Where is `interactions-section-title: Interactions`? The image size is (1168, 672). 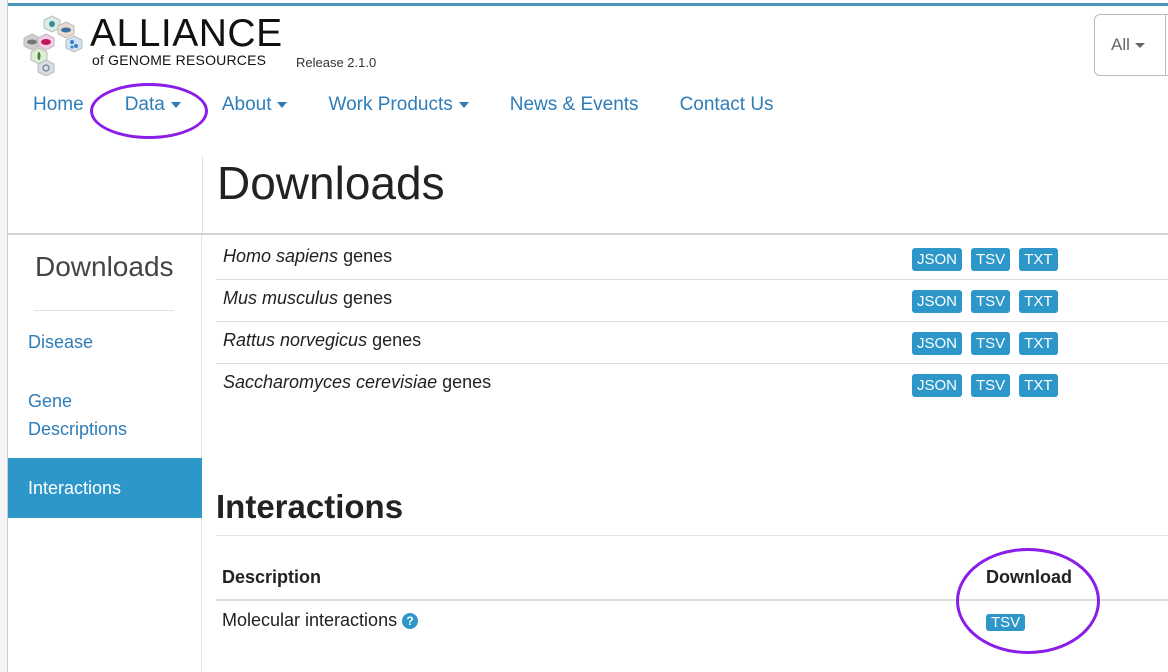
interactions-section-title: Interactions is located at coordinates (310, 506).